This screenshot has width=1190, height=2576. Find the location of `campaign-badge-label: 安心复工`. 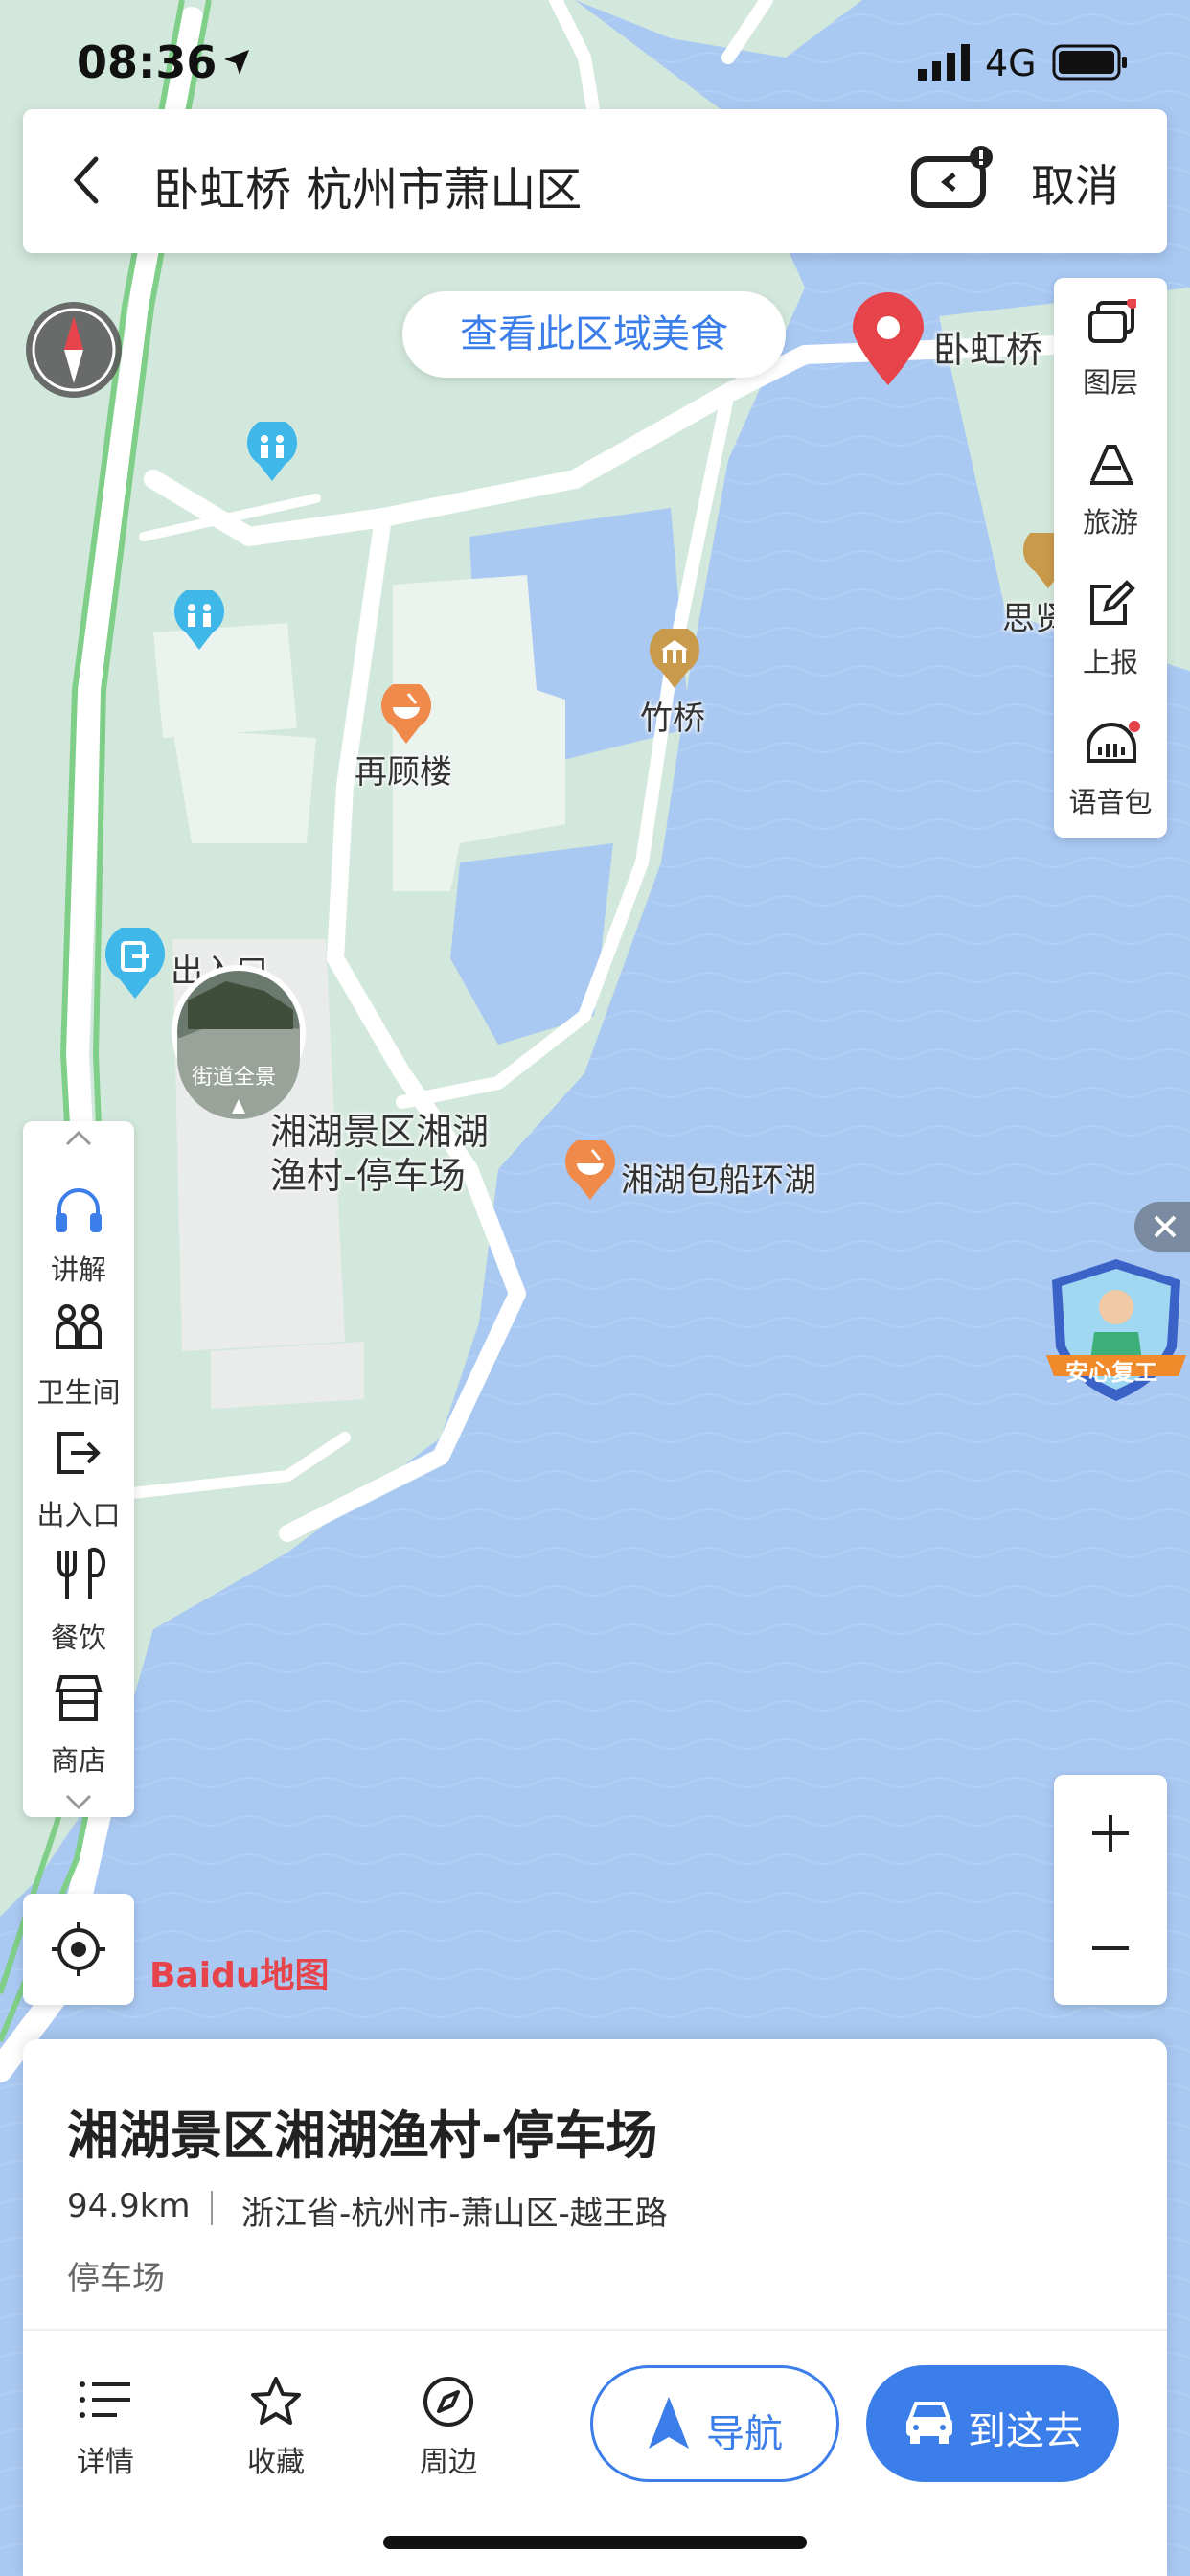

campaign-badge-label: 安心复工 is located at coordinates (1111, 1372).